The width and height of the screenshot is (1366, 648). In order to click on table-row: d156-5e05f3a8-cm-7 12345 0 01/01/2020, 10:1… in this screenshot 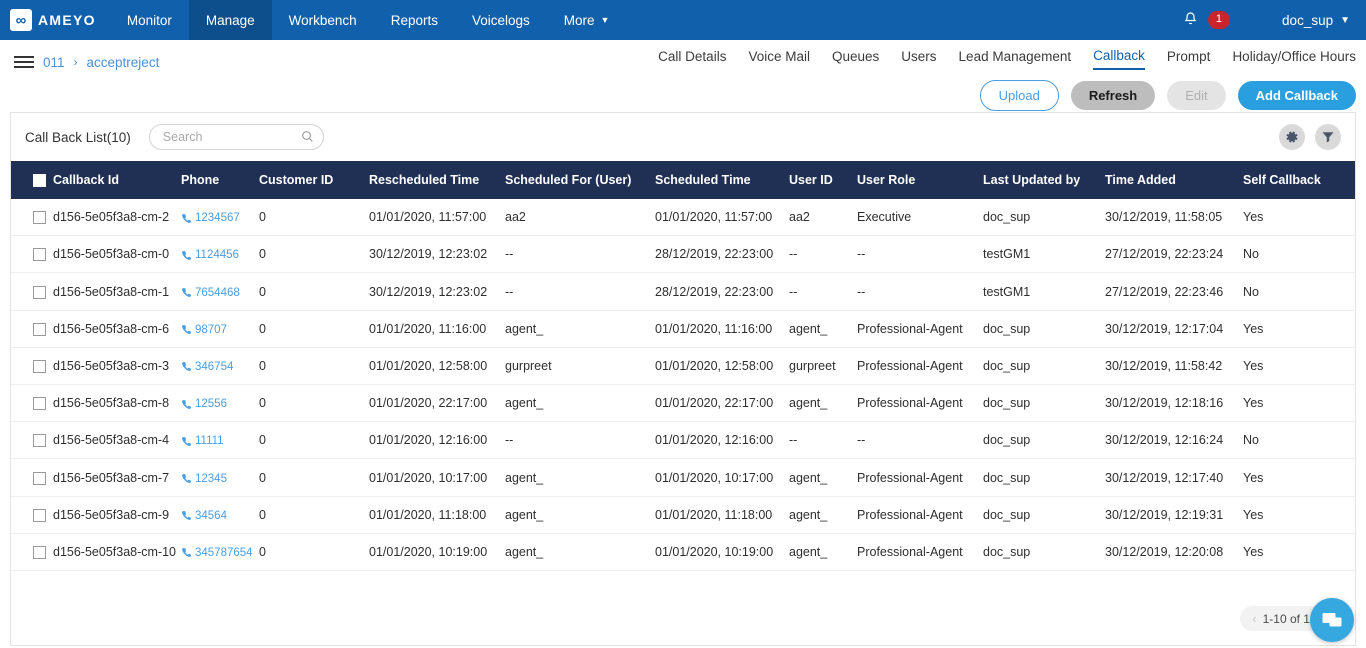, I will do `click(683, 477)`.